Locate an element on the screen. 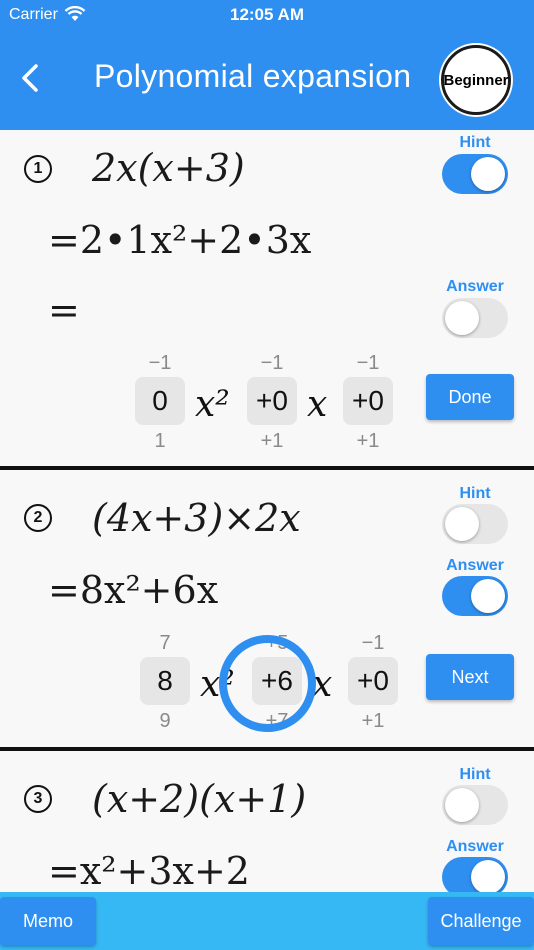 Image resolution: width=534 pixels, height=950 pixels. variable-x-squared: x² is located at coordinates (212, 404).